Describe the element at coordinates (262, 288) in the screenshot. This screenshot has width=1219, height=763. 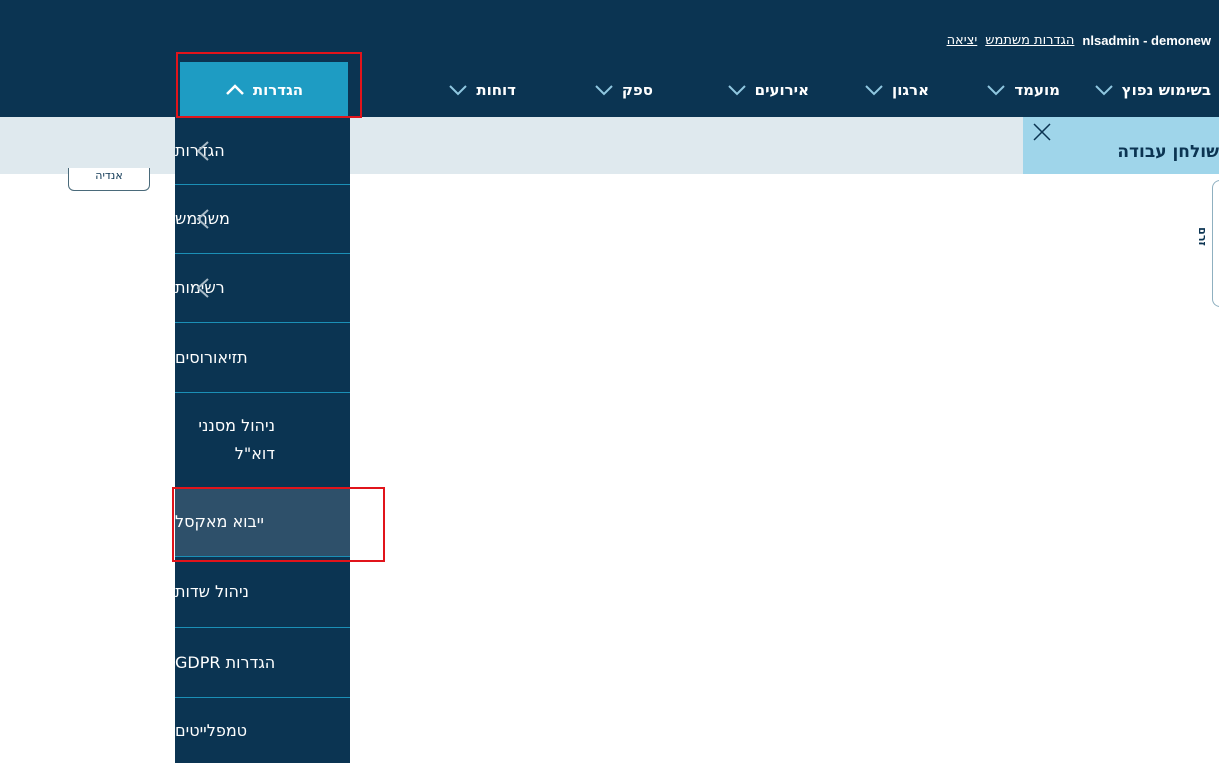
I see `menu-item-lists: רשימות` at that location.